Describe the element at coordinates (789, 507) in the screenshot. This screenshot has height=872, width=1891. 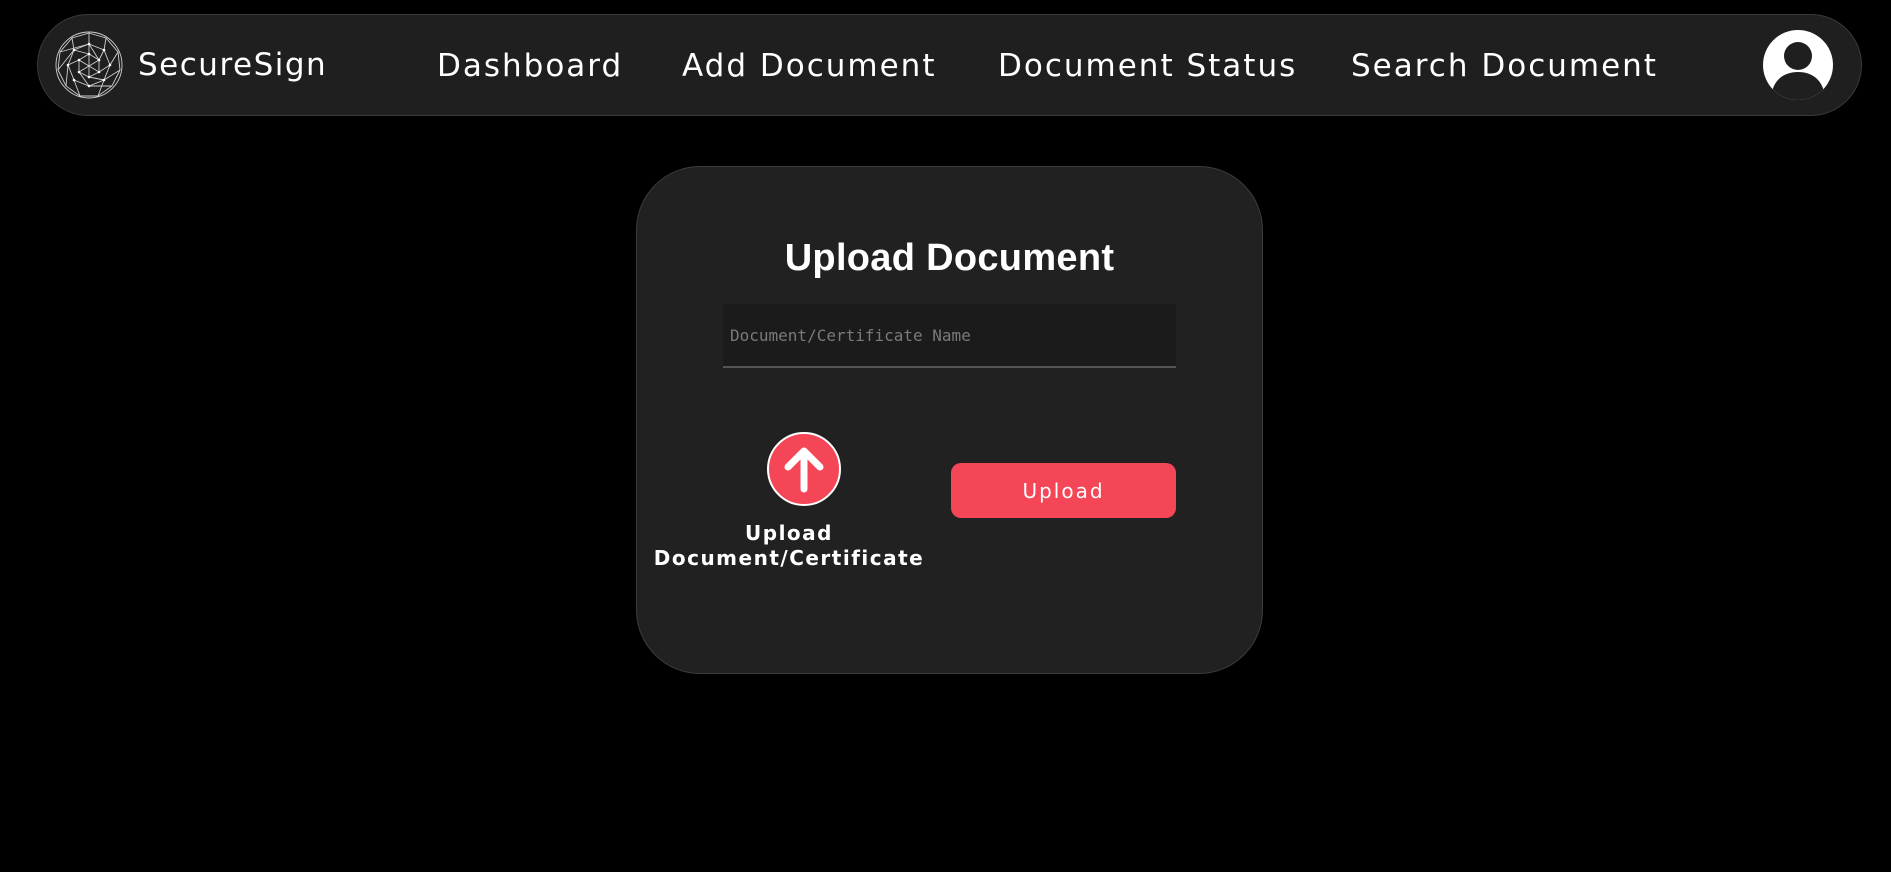
I see `file-upload-picker: Upload Document/Certificate` at that location.